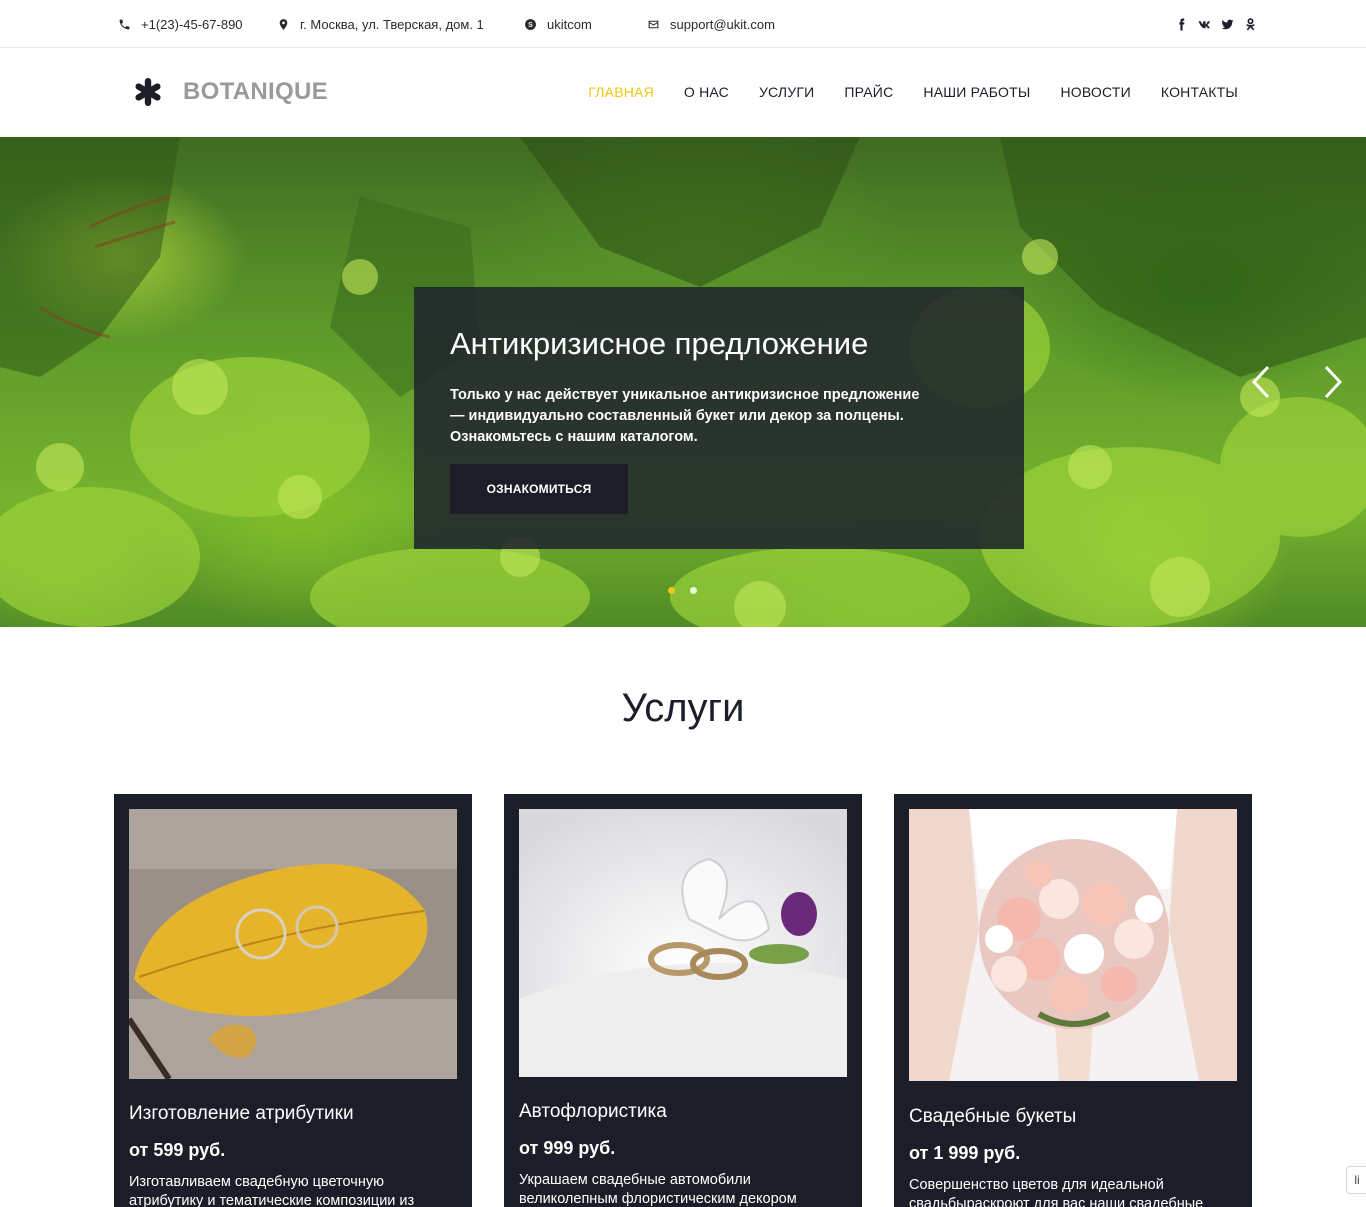 Image resolution: width=1366 pixels, height=1207 pixels. Describe the element at coordinates (706, 92) in the screenshot. I see `nav-item-about: О НАС` at that location.